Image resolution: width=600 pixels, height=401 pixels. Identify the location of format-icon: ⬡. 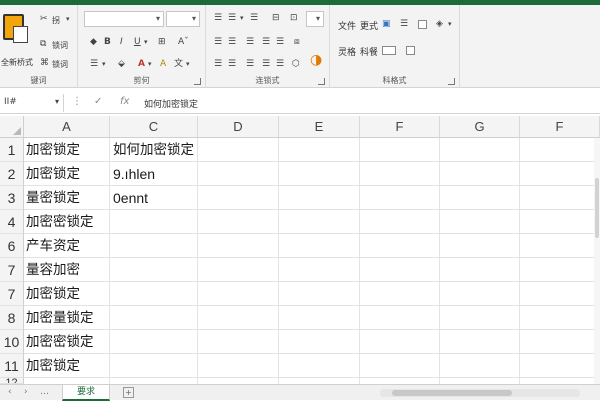
(296, 64).